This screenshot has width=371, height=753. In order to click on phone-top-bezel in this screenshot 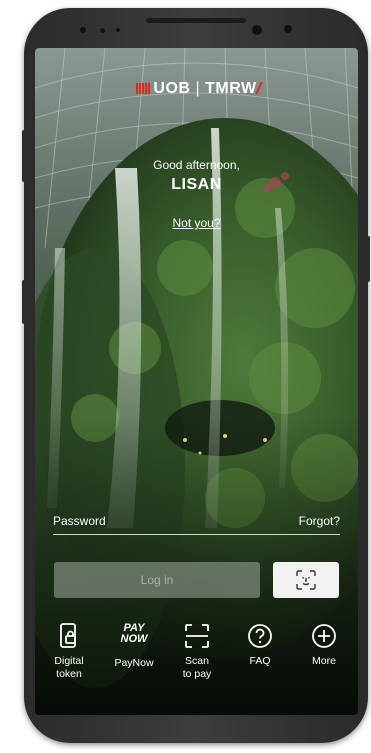, I will do `click(196, 32)`.